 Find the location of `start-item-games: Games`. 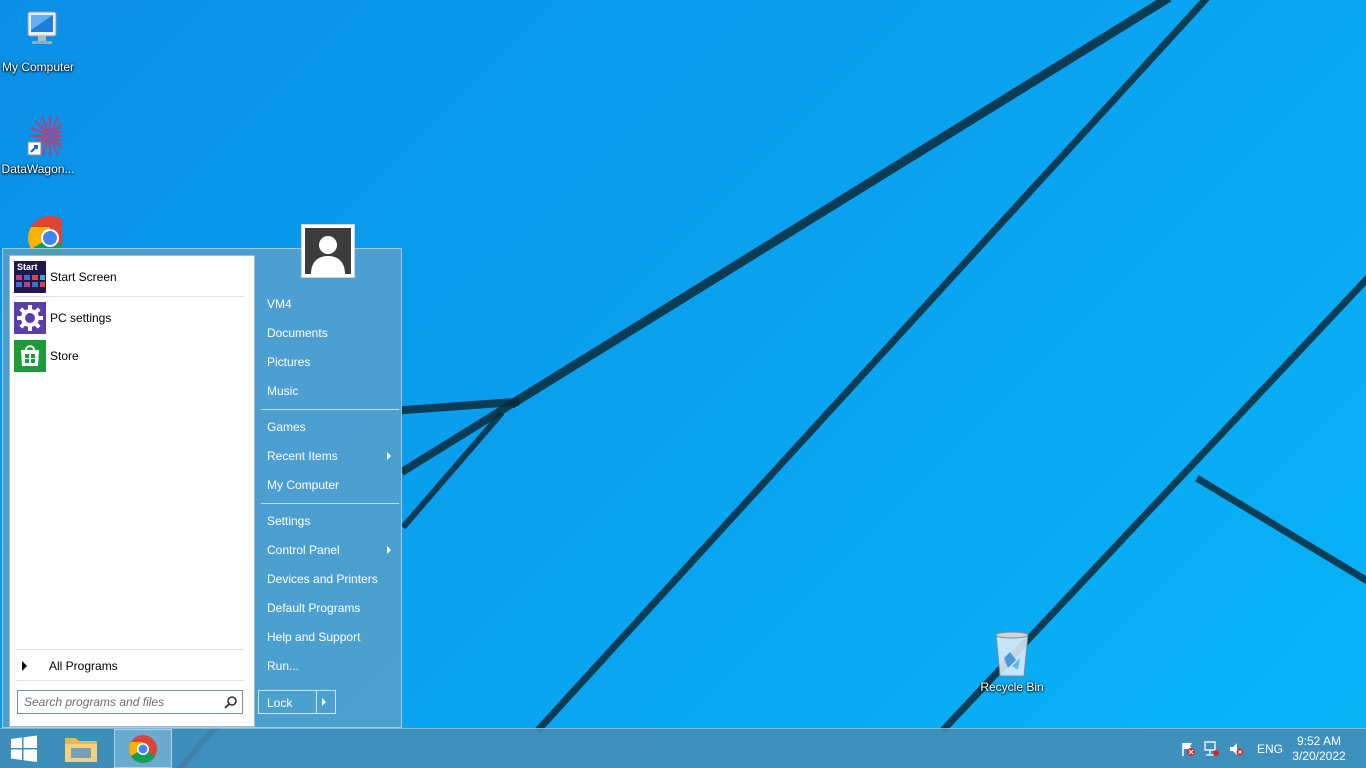

start-item-games: Games is located at coordinates (329, 427).